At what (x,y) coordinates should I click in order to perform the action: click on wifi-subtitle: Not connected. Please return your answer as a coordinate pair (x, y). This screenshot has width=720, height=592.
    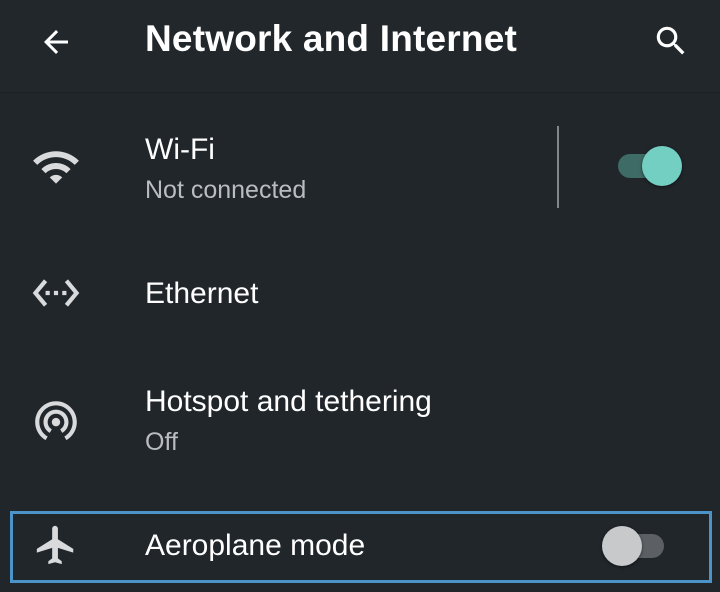
    Looking at the image, I should click on (226, 190).